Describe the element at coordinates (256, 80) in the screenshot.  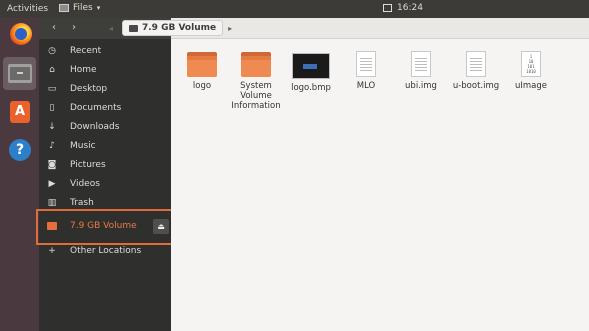
I see `file-item-system-volume-information: System Volume Information` at that location.